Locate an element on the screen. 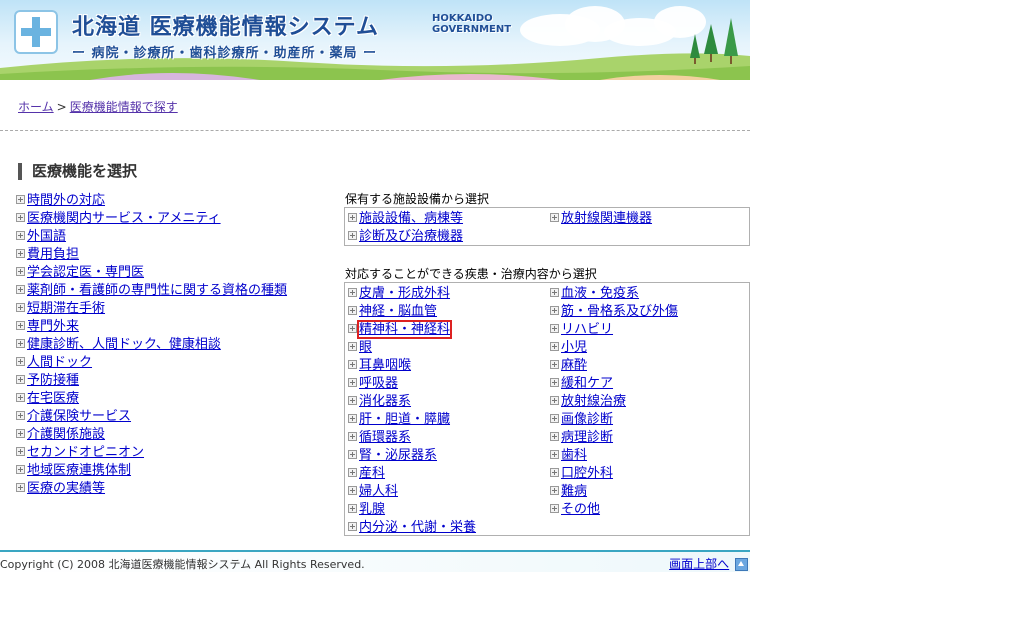 This screenshot has width=1024, height=643. section-heading: 医療機能を選択 is located at coordinates (77, 171).